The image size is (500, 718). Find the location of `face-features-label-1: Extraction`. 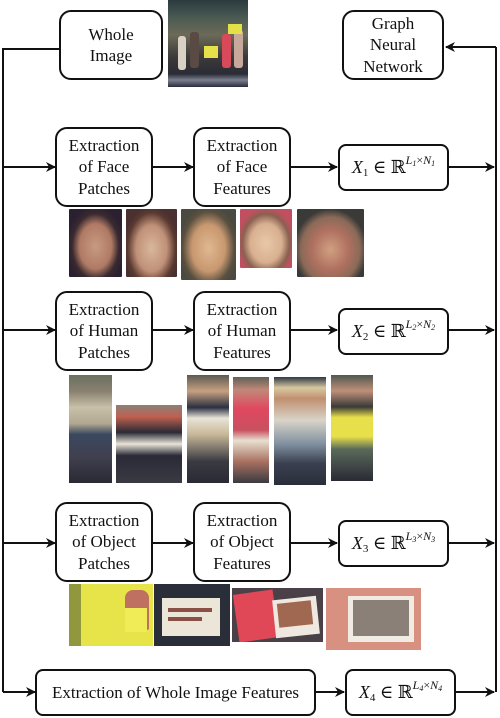

face-features-label-1: Extraction is located at coordinates (242, 145).